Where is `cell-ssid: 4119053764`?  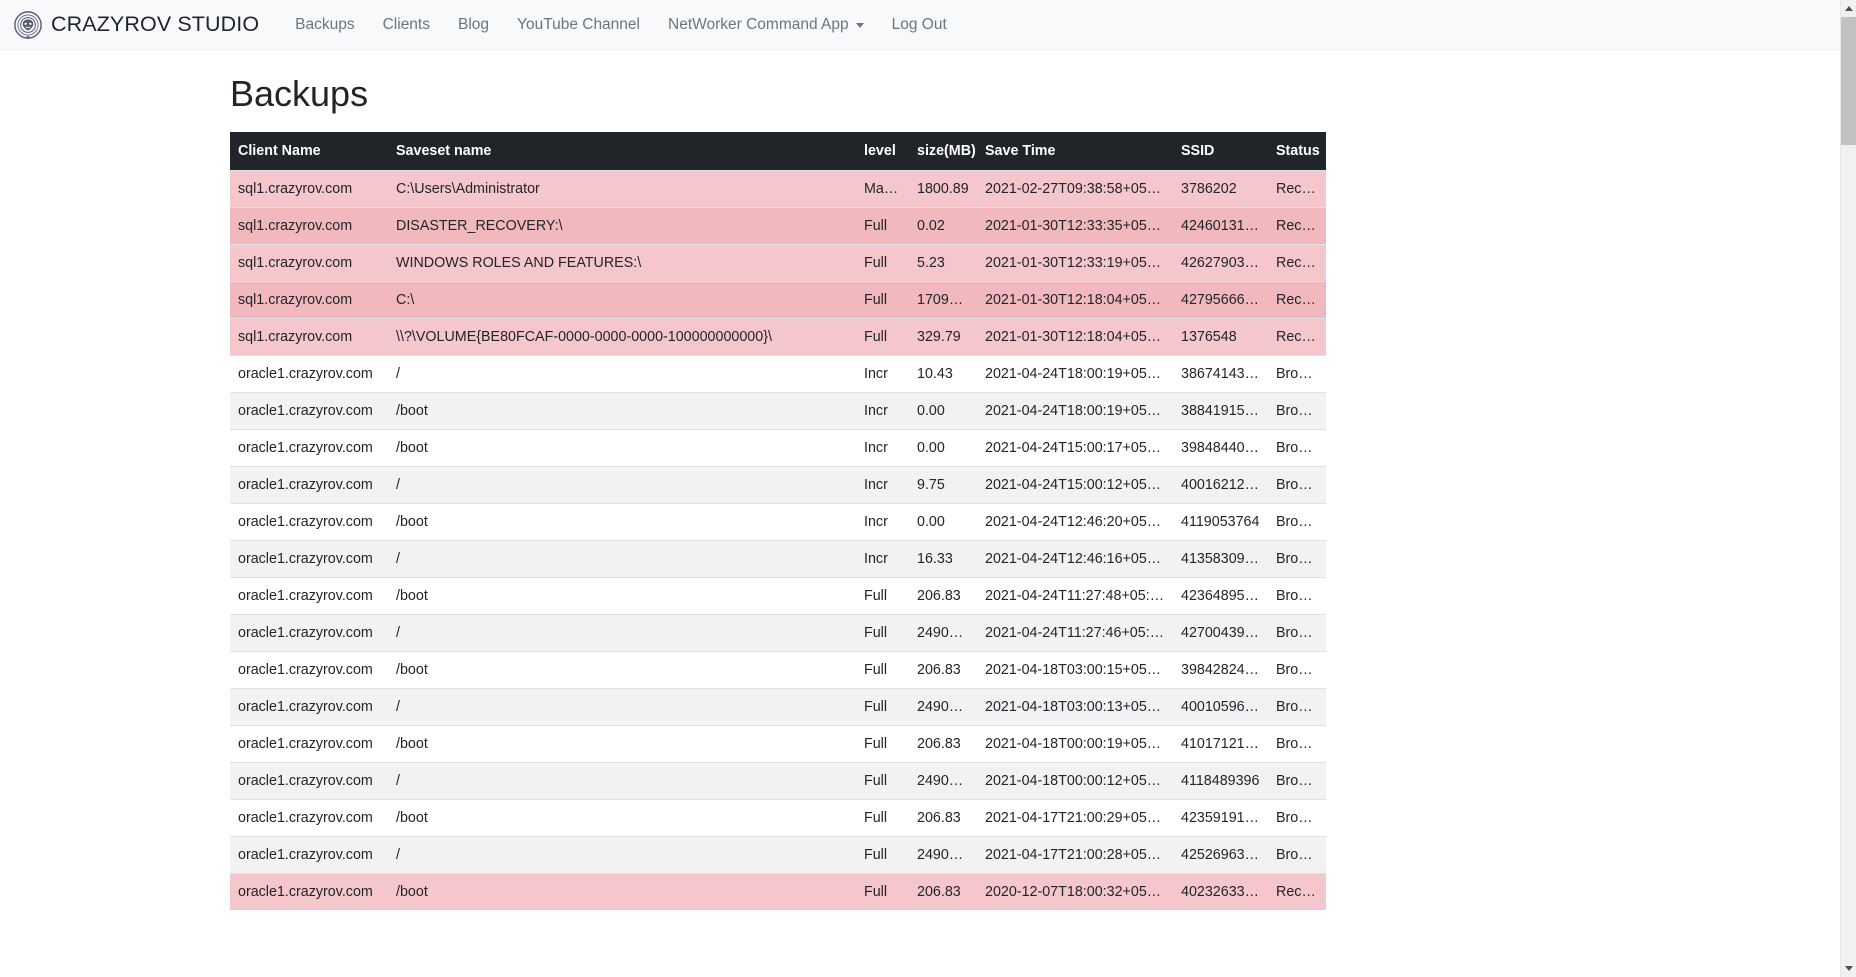 cell-ssid: 4119053764 is located at coordinates (1220, 522).